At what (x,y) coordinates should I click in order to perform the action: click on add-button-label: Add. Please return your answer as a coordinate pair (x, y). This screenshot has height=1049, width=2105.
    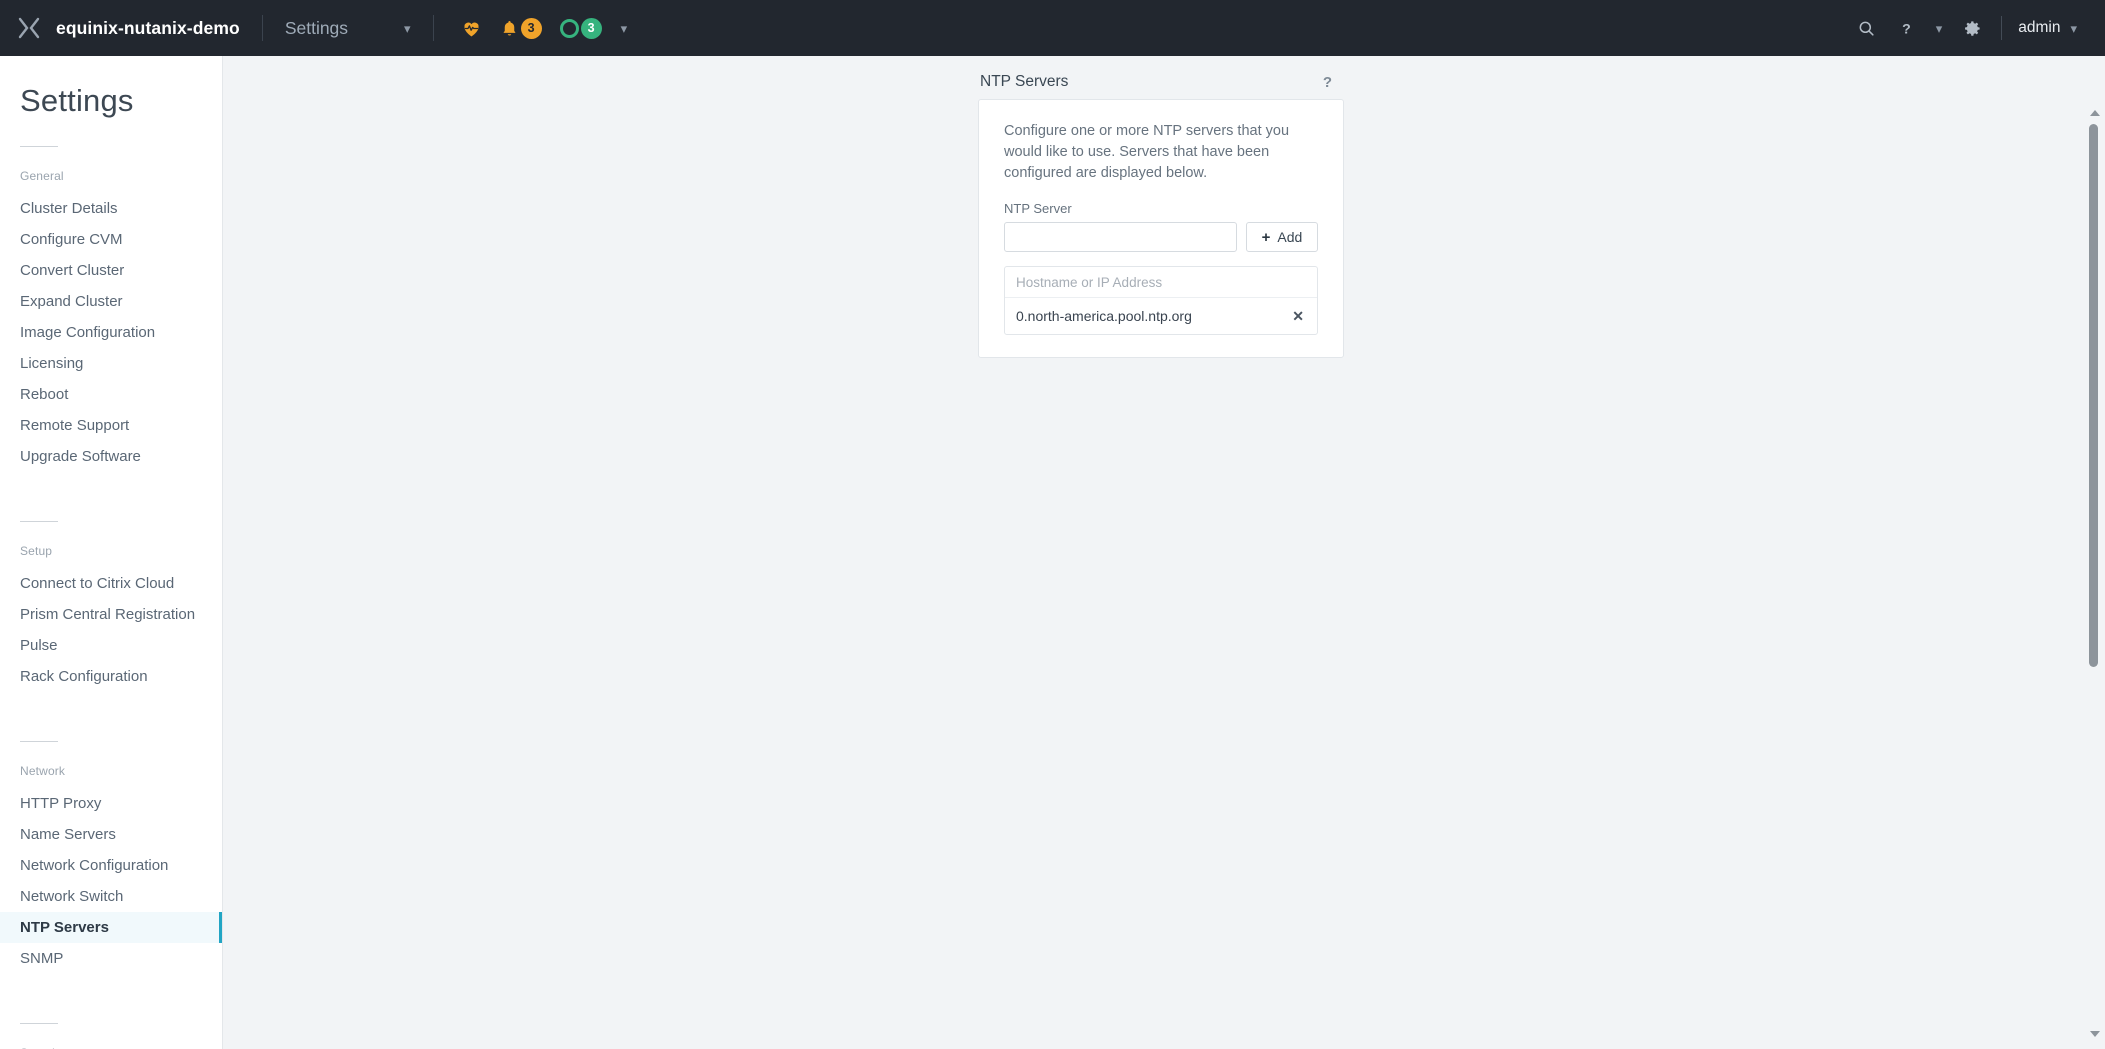
    Looking at the image, I should click on (1290, 237).